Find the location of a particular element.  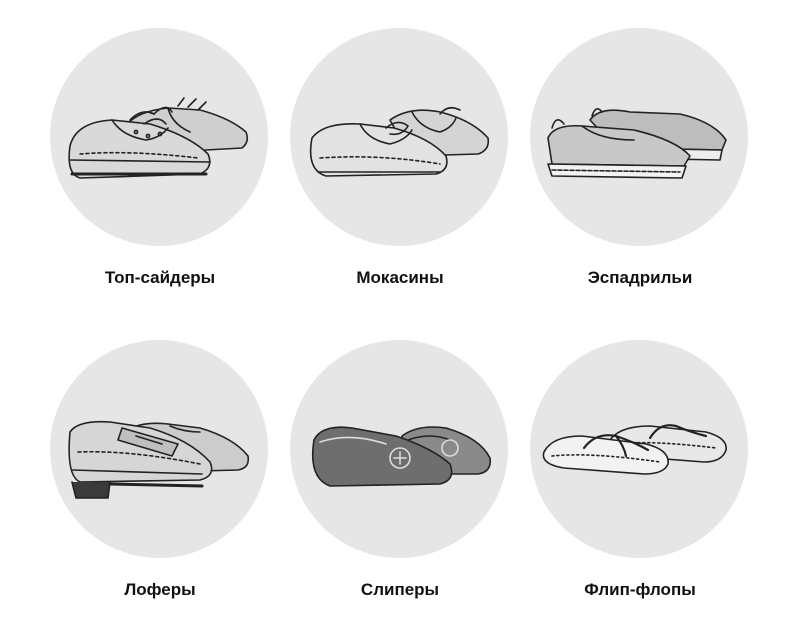

espadrilles-label: Эспадрильи is located at coordinates (640, 277).